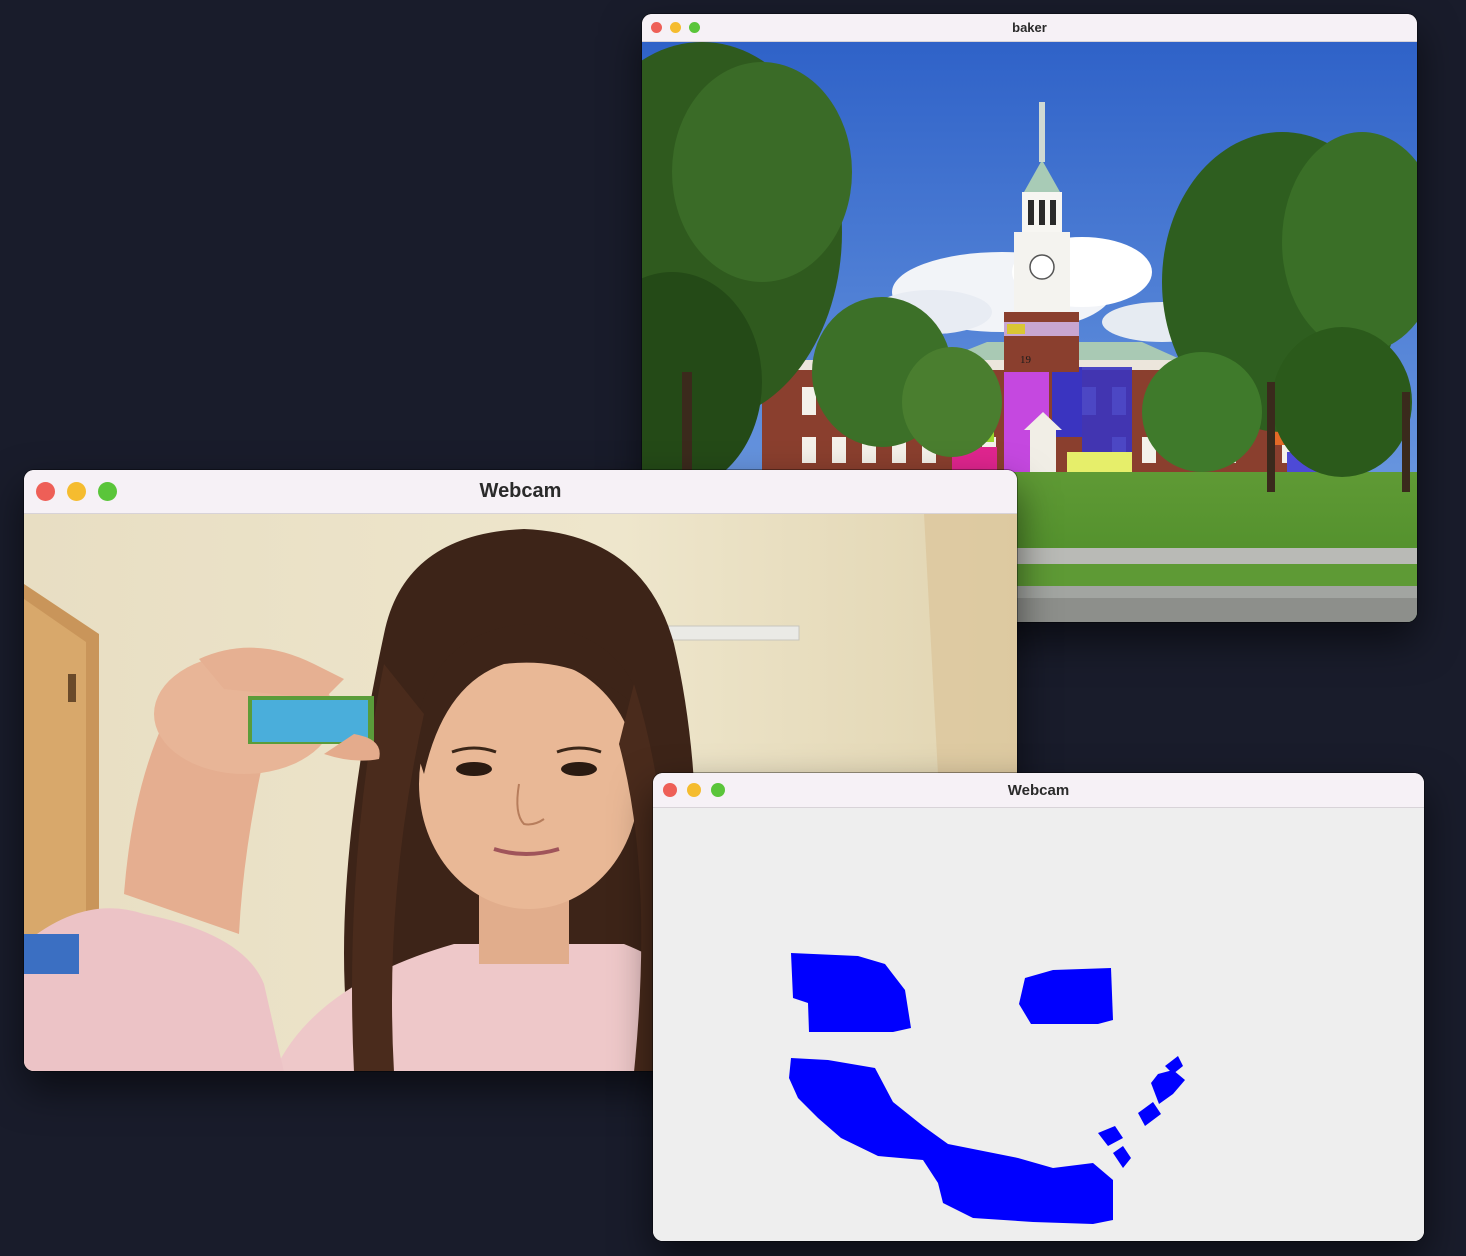  I want to click on window-title: baker, so click(1029, 27).